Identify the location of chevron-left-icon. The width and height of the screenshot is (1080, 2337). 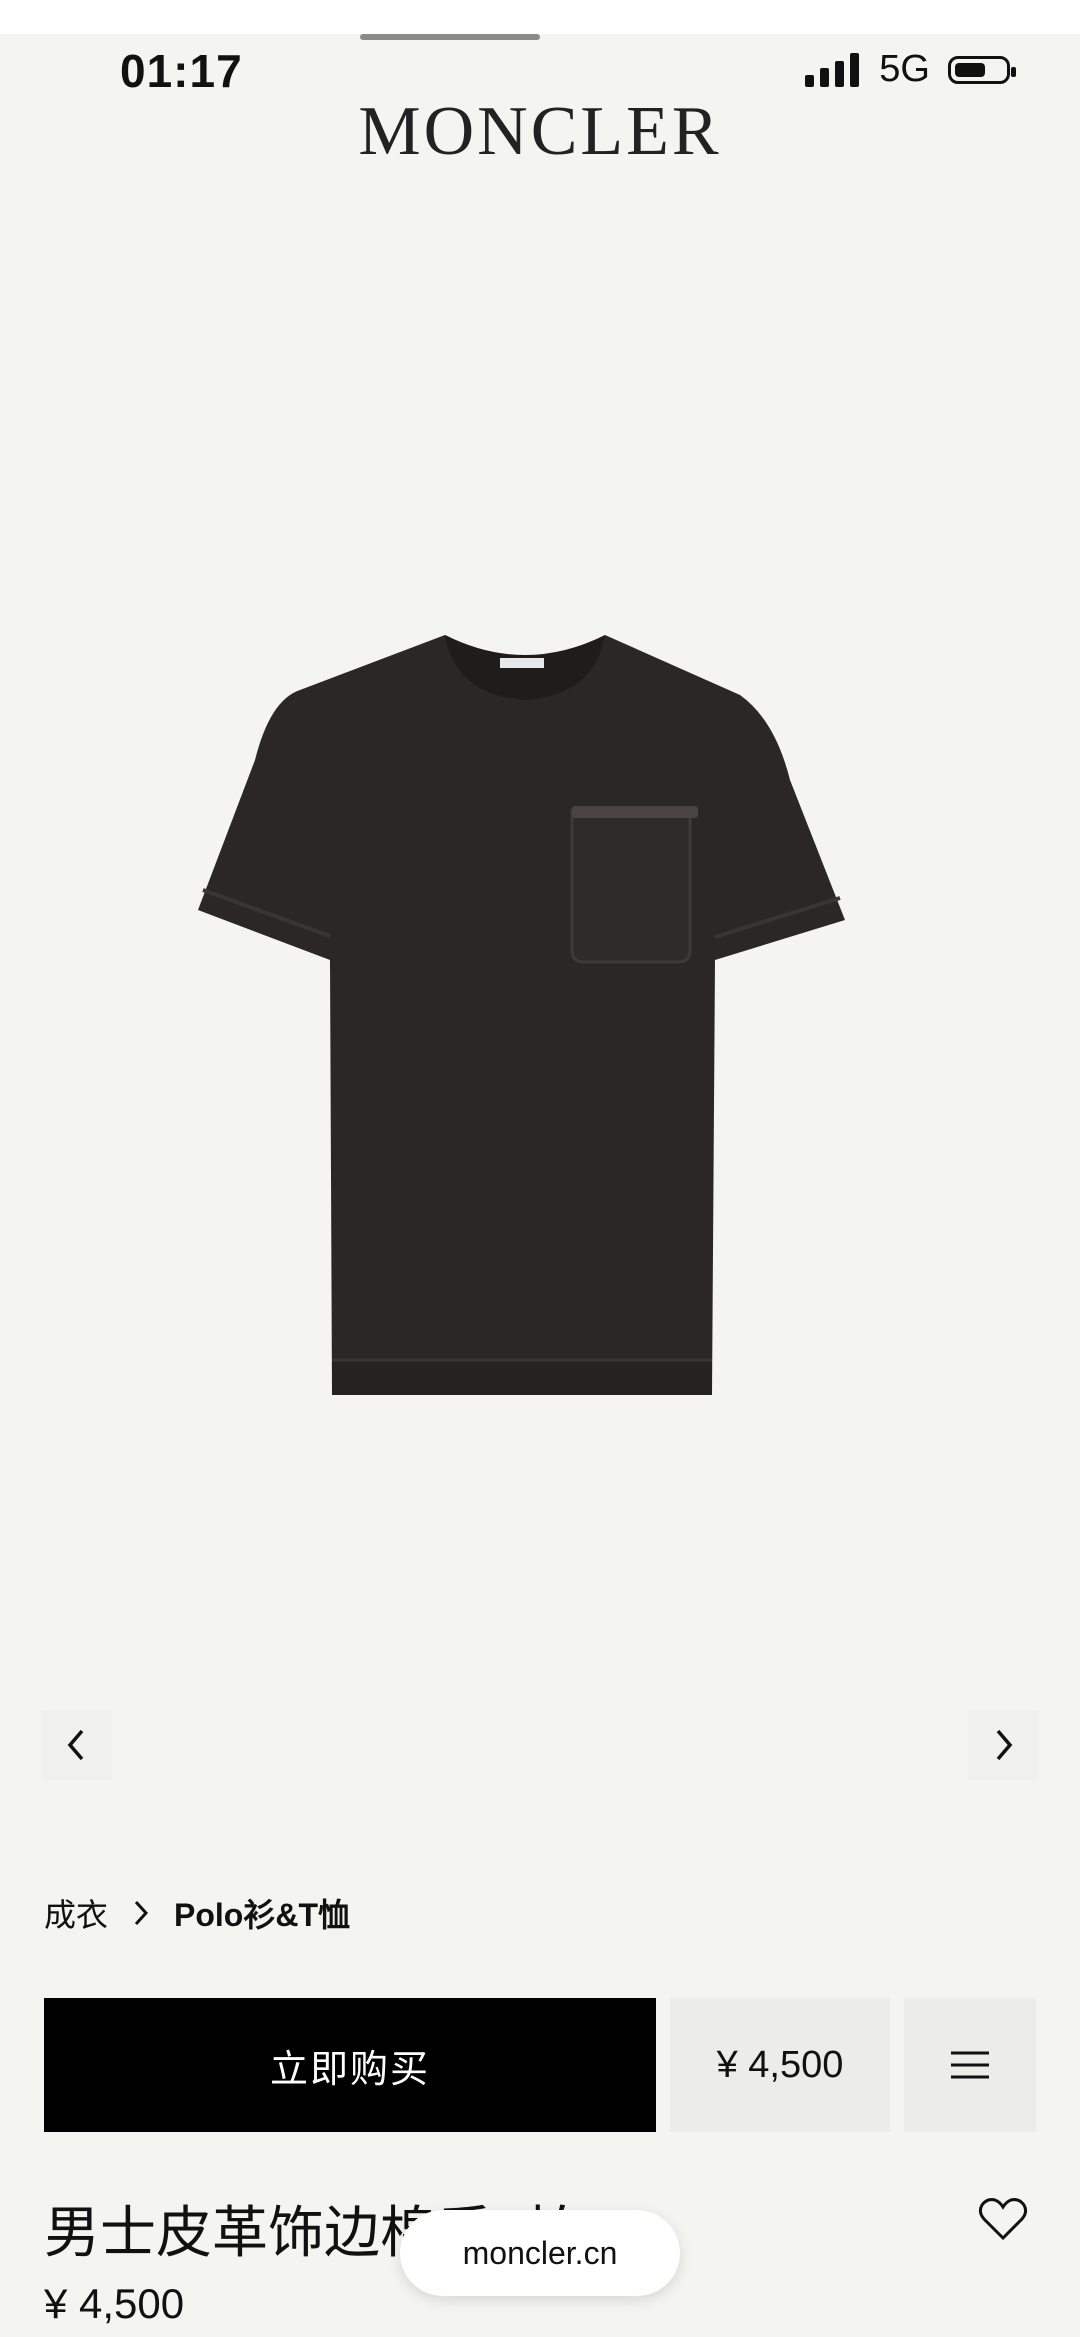
(75, 1745).